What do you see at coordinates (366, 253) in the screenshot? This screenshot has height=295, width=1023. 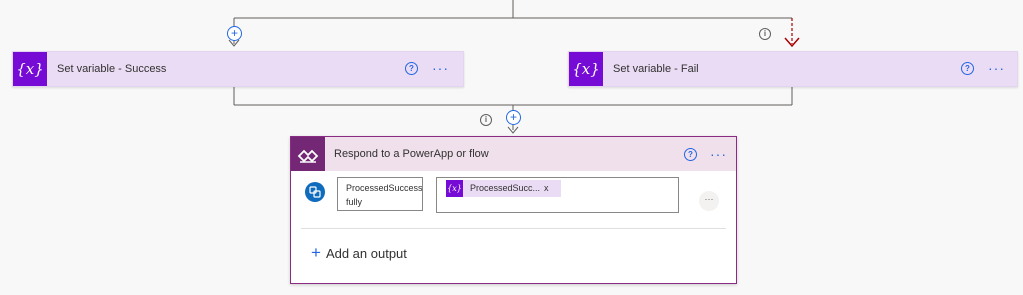 I see `add-output-label: Add an output` at bounding box center [366, 253].